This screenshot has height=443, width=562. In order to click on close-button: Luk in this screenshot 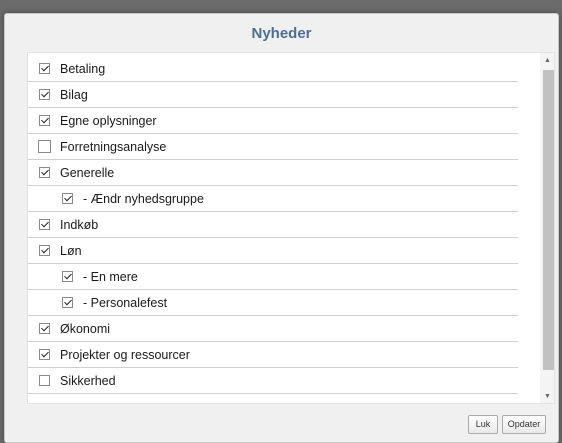, I will do `click(483, 424)`.